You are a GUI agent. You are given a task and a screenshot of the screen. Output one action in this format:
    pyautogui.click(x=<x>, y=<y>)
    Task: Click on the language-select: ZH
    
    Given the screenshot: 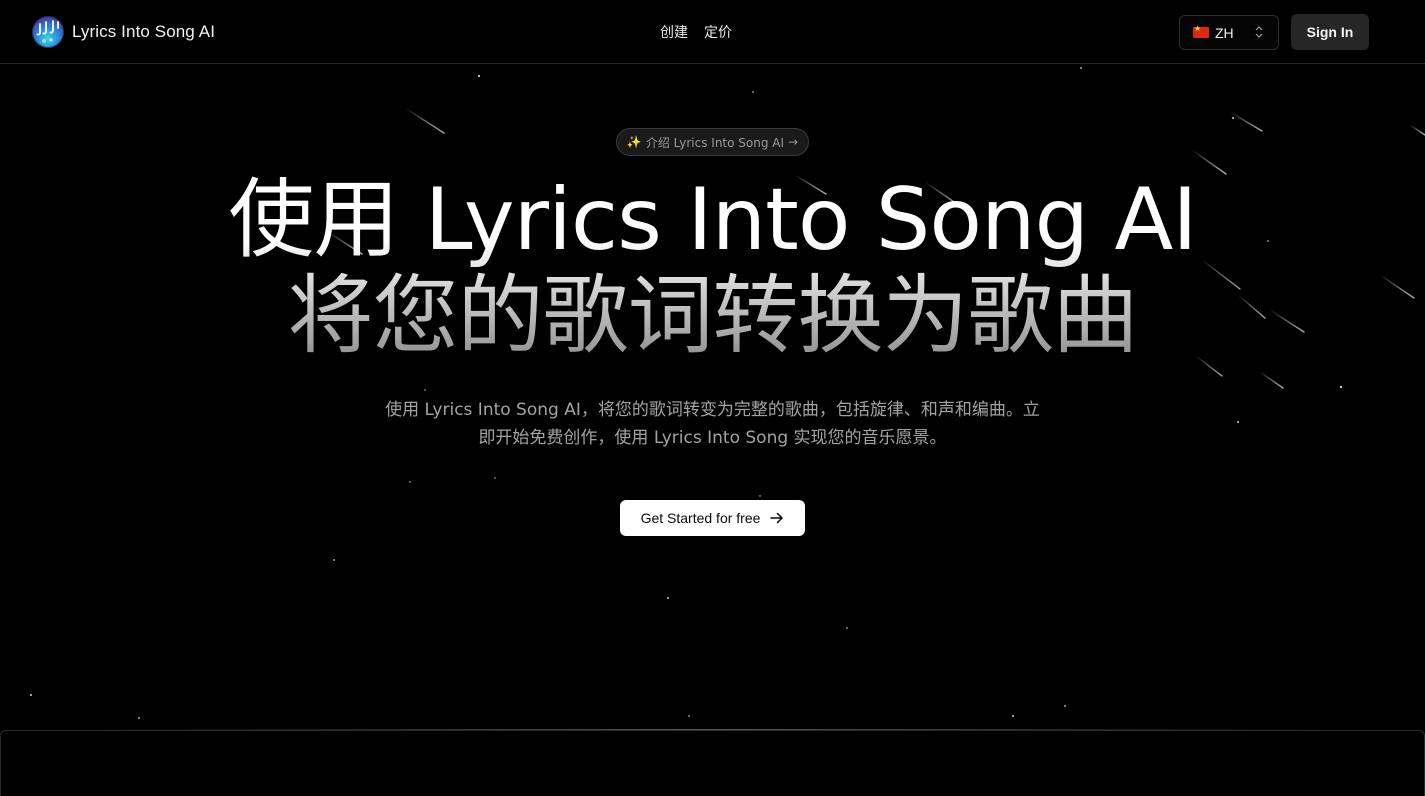 What is the action you would take?
    pyautogui.click(x=1229, y=32)
    